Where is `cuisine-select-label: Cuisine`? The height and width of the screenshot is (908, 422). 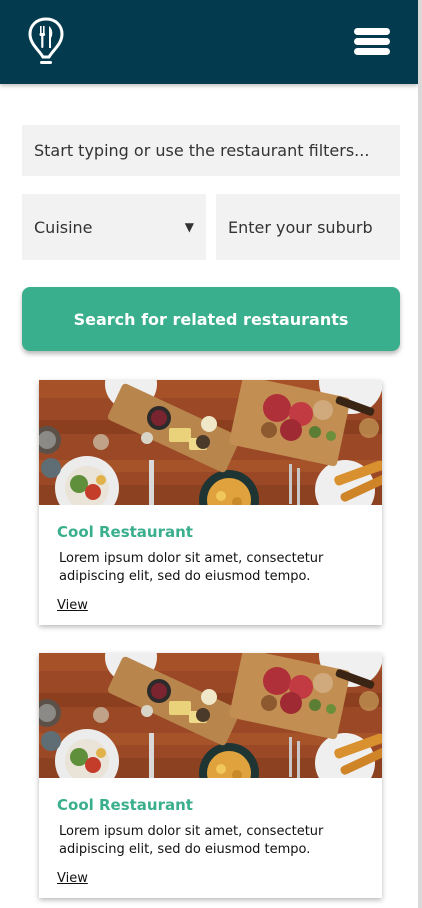
cuisine-select-label: Cuisine is located at coordinates (63, 227).